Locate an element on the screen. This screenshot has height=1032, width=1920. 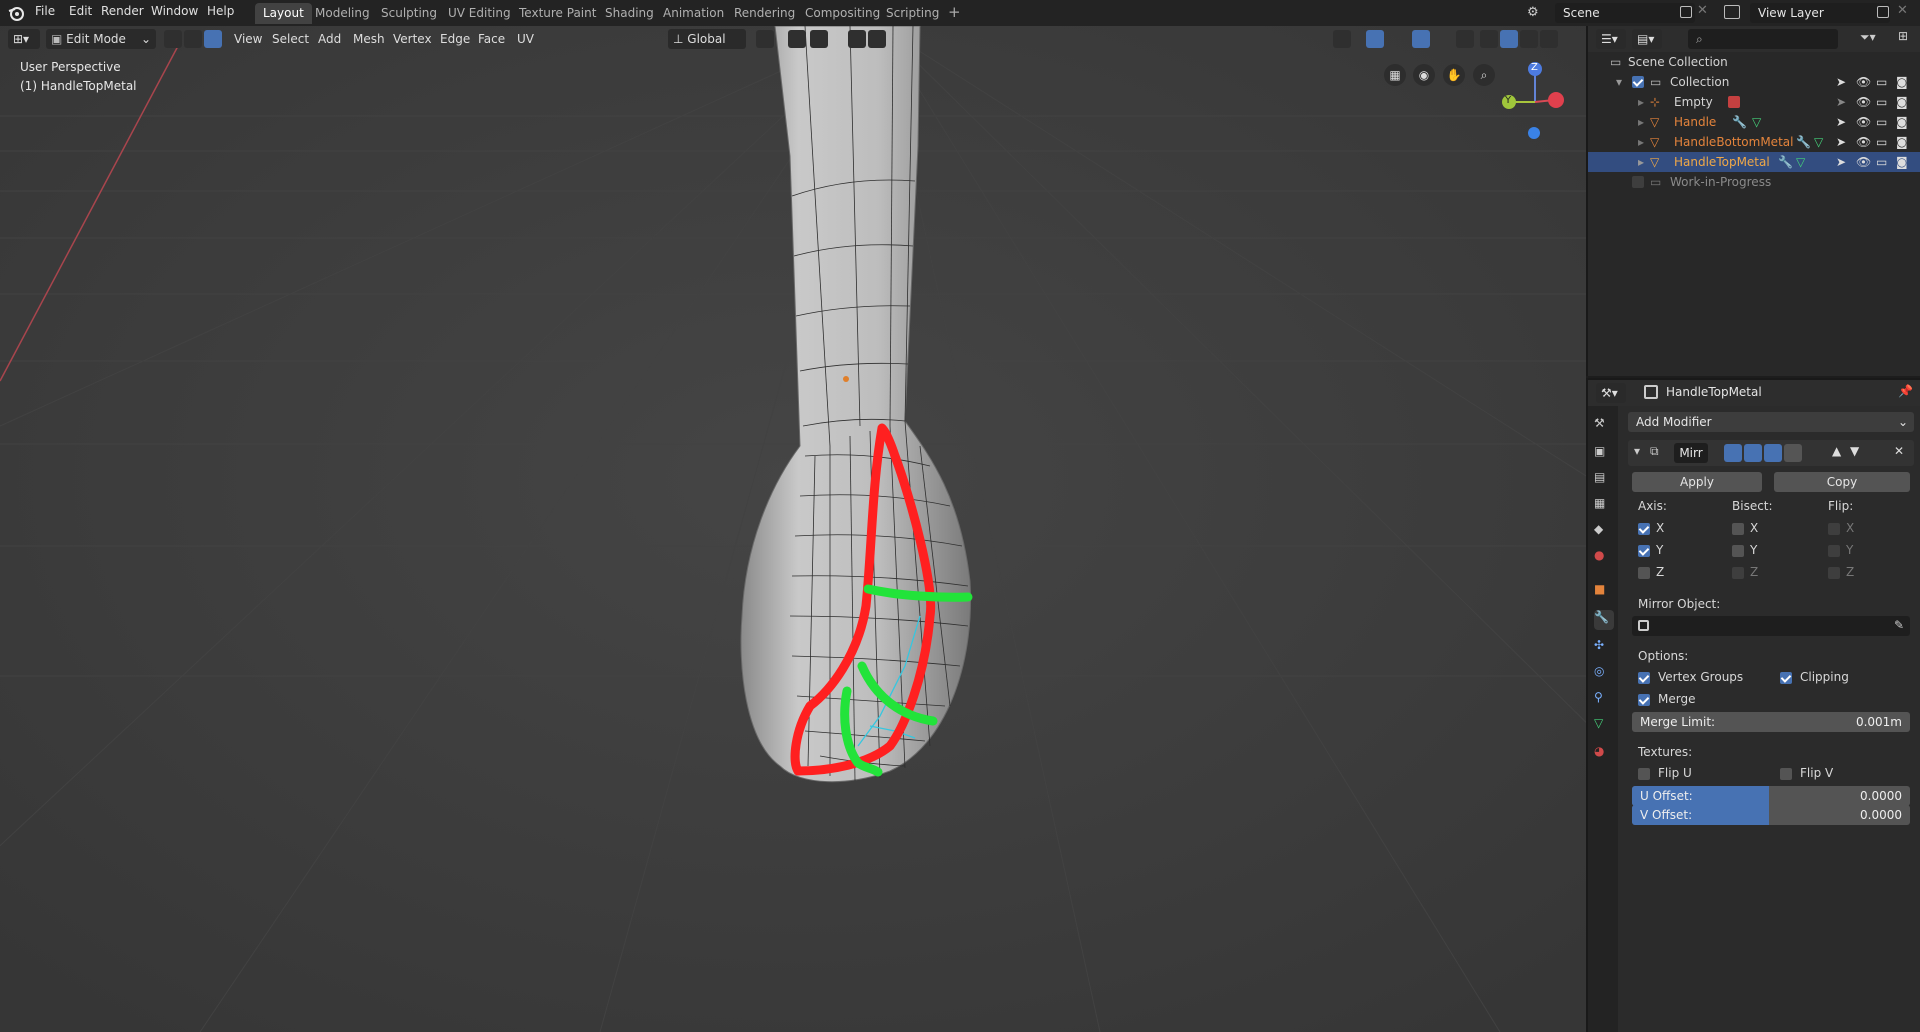
gizmo-toggle-icon is located at coordinates (1375, 39).